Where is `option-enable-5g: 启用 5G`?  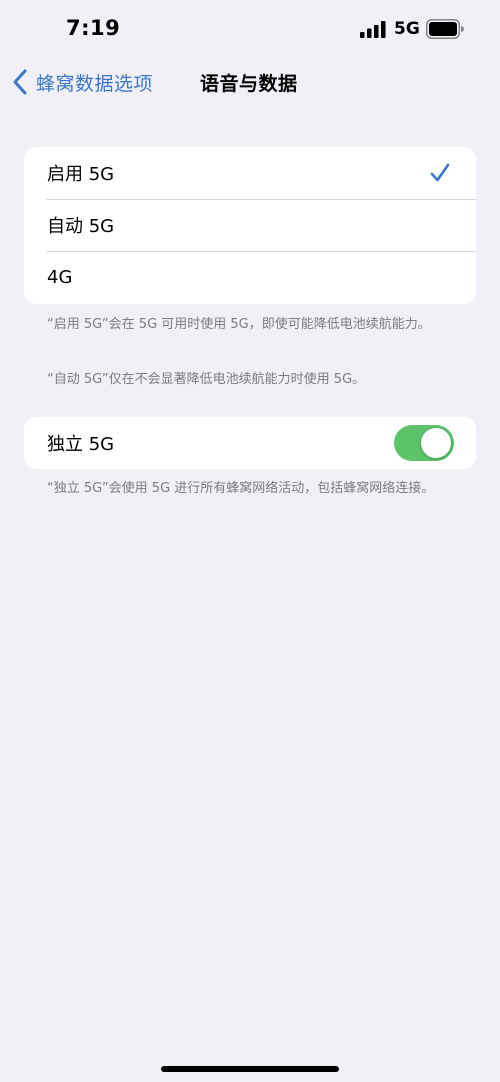
option-enable-5g: 启用 5G is located at coordinates (250, 173).